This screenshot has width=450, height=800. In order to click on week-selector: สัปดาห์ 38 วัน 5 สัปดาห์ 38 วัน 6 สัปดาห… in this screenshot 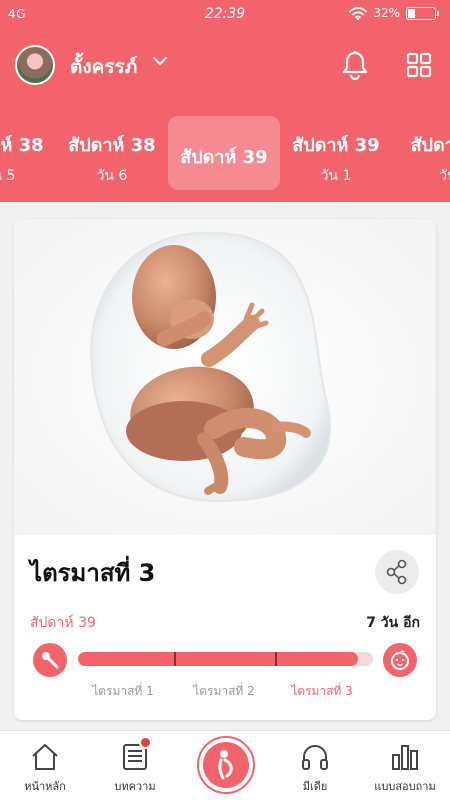, I will do `click(225, 151)`.